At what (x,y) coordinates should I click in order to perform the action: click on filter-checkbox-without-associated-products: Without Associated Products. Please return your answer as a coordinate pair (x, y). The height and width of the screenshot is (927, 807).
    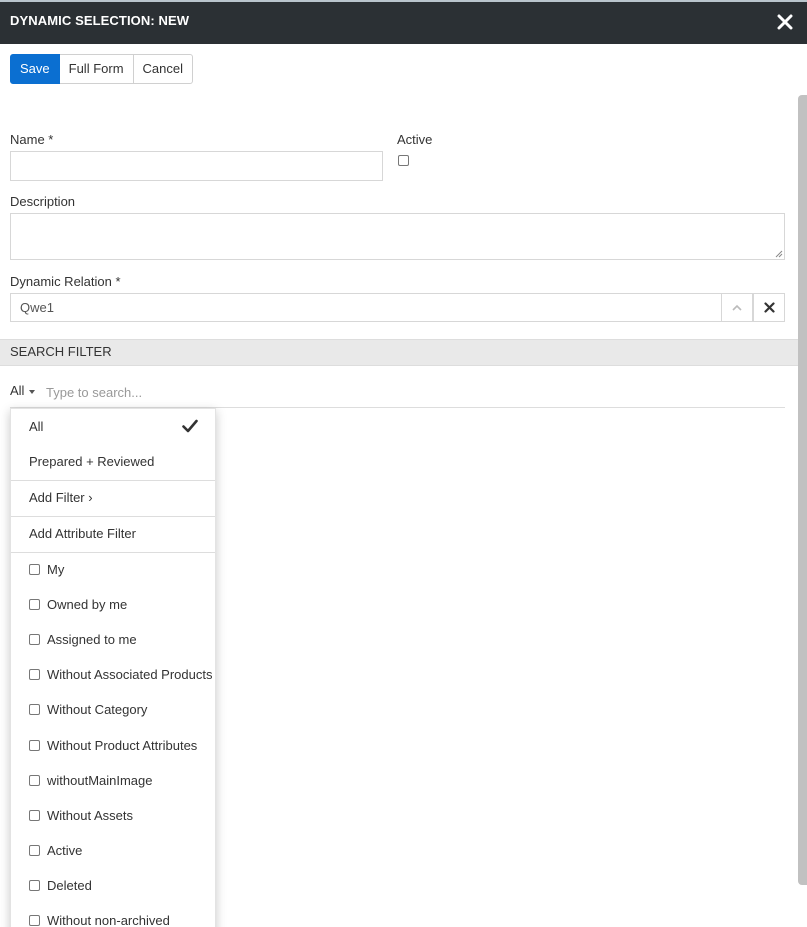
    Looking at the image, I should click on (113, 674).